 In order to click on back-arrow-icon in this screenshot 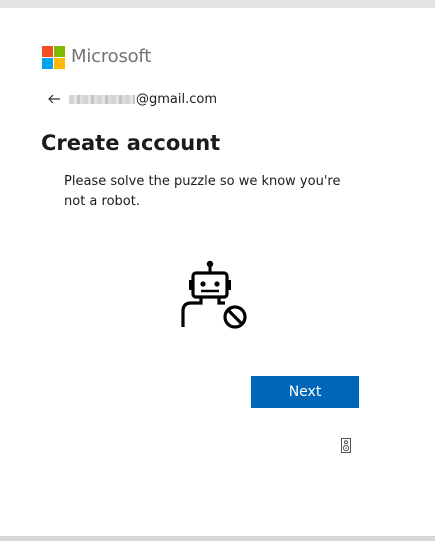, I will do `click(54, 99)`.